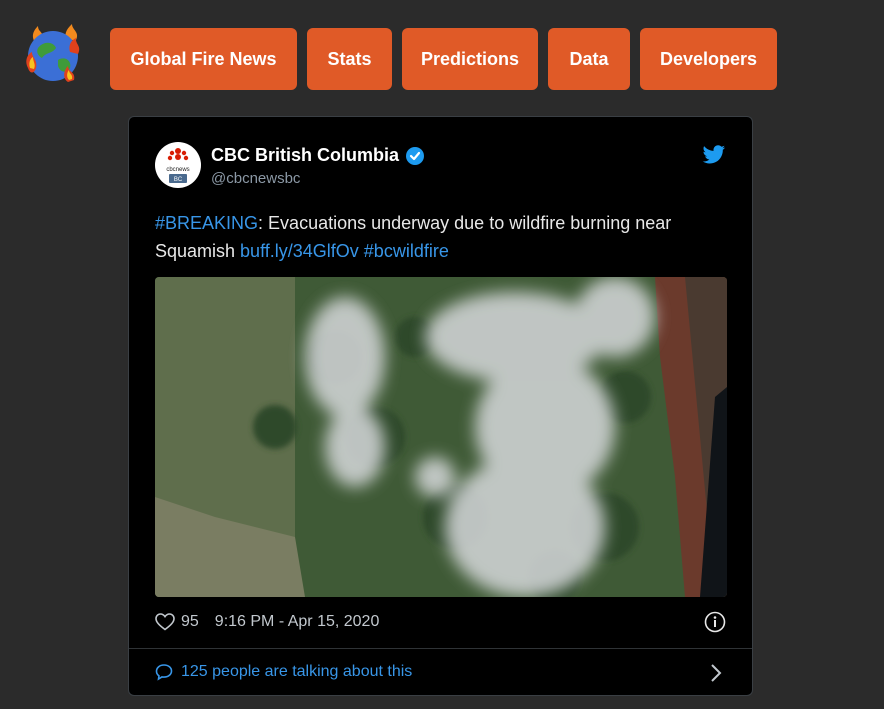 Image resolution: width=884 pixels, height=709 pixels. I want to click on hashtag-bcwildfire: #bcwildfire, so click(406, 251).